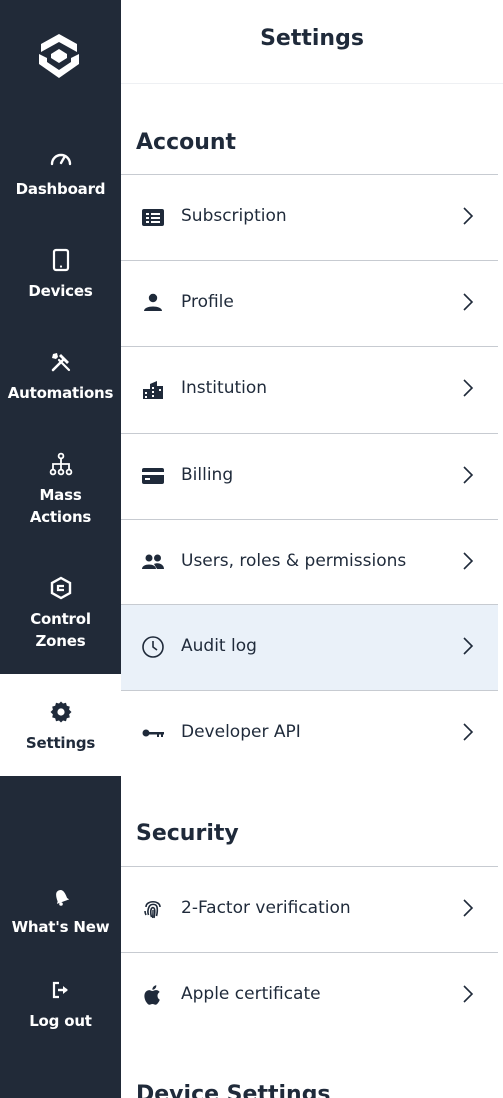 The image size is (503, 1098). Describe the element at coordinates (153, 217) in the screenshot. I see `list-card-icon` at that location.